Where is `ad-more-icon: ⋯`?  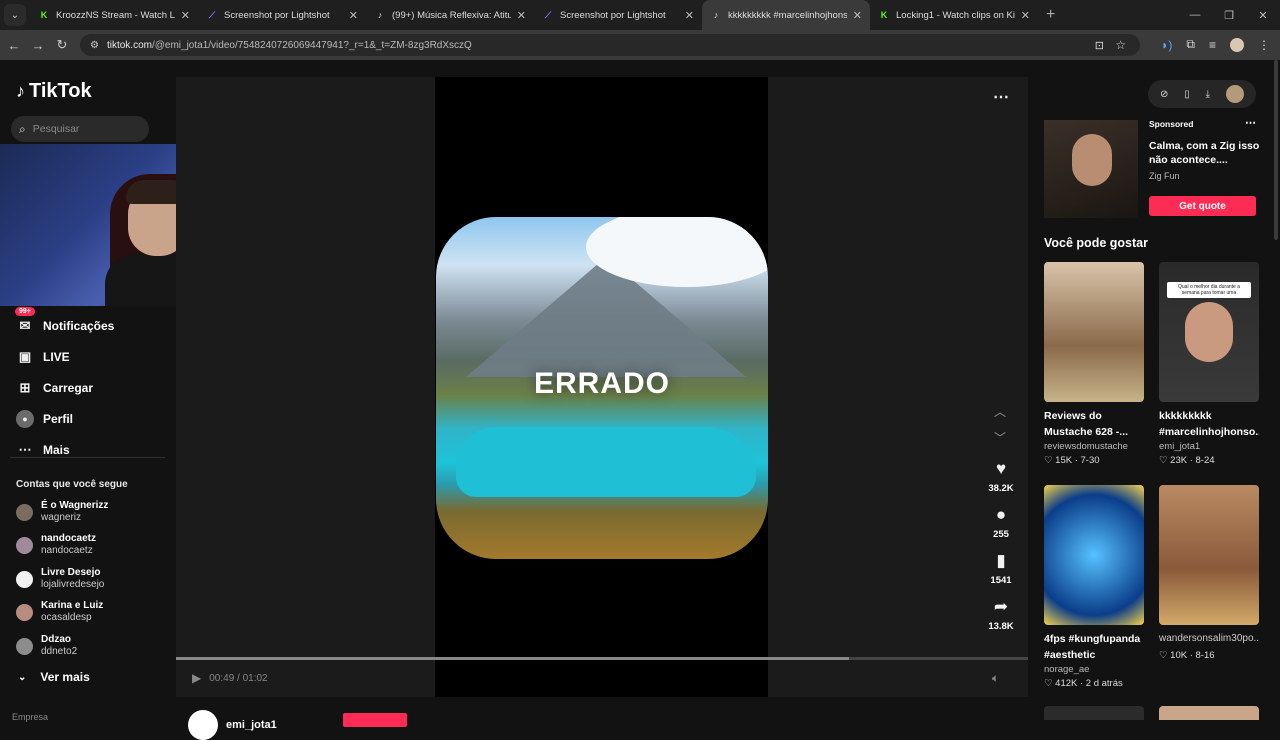
ad-more-icon: ⋯ is located at coordinates (1250, 122).